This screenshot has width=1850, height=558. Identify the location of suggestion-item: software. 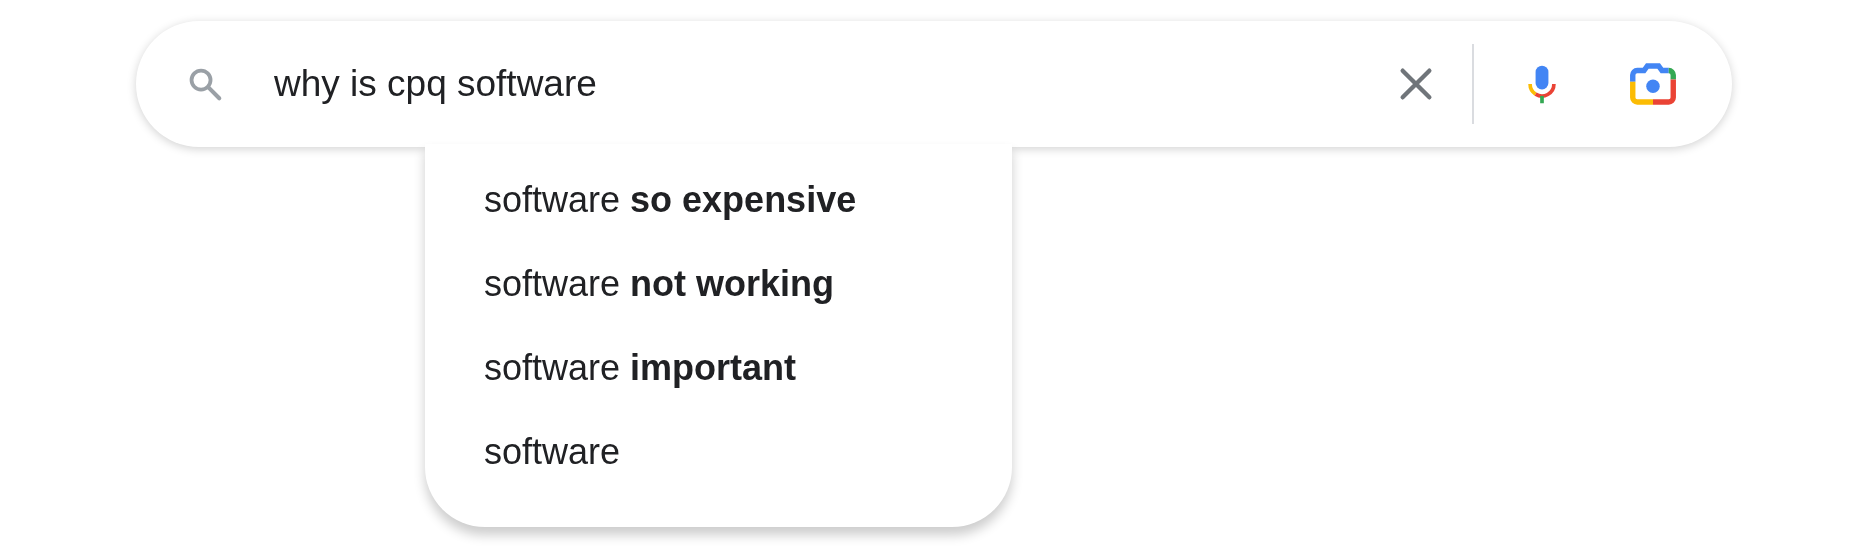
(552, 452).